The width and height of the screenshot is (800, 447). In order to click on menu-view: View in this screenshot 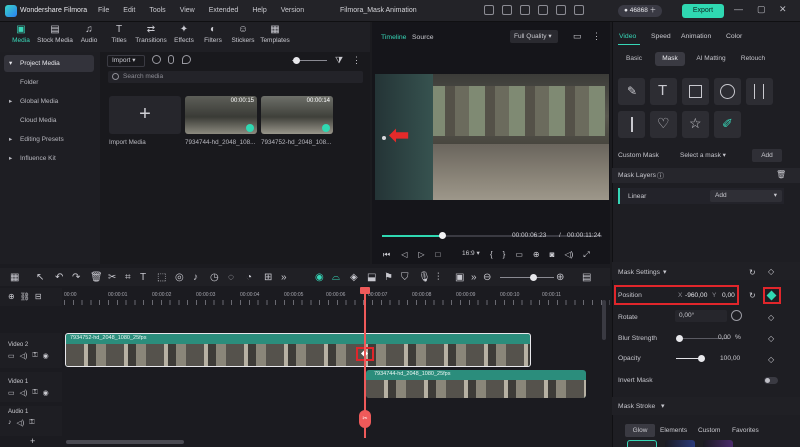, I will do `click(187, 10)`.